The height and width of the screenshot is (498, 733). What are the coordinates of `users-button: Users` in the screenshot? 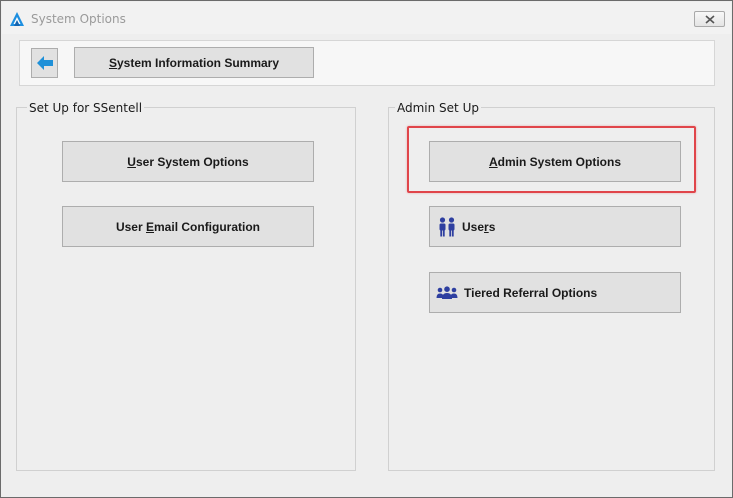 It's located at (555, 226).